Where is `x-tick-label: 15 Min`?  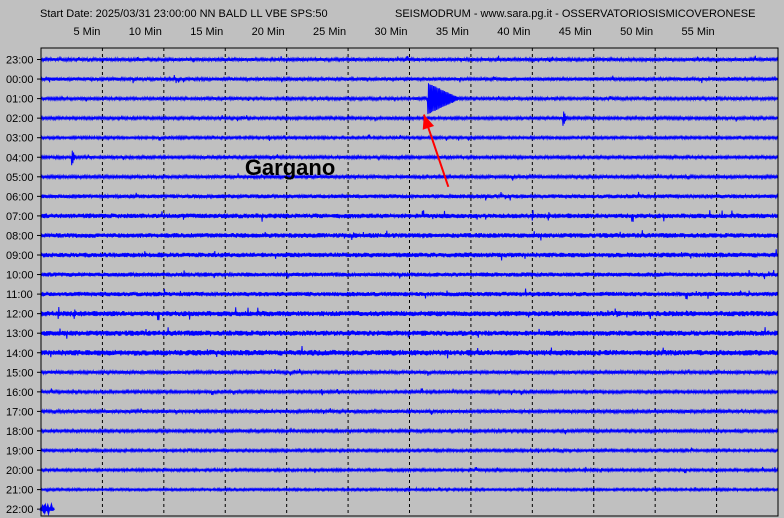
x-tick-label: 15 Min is located at coordinates (206, 32).